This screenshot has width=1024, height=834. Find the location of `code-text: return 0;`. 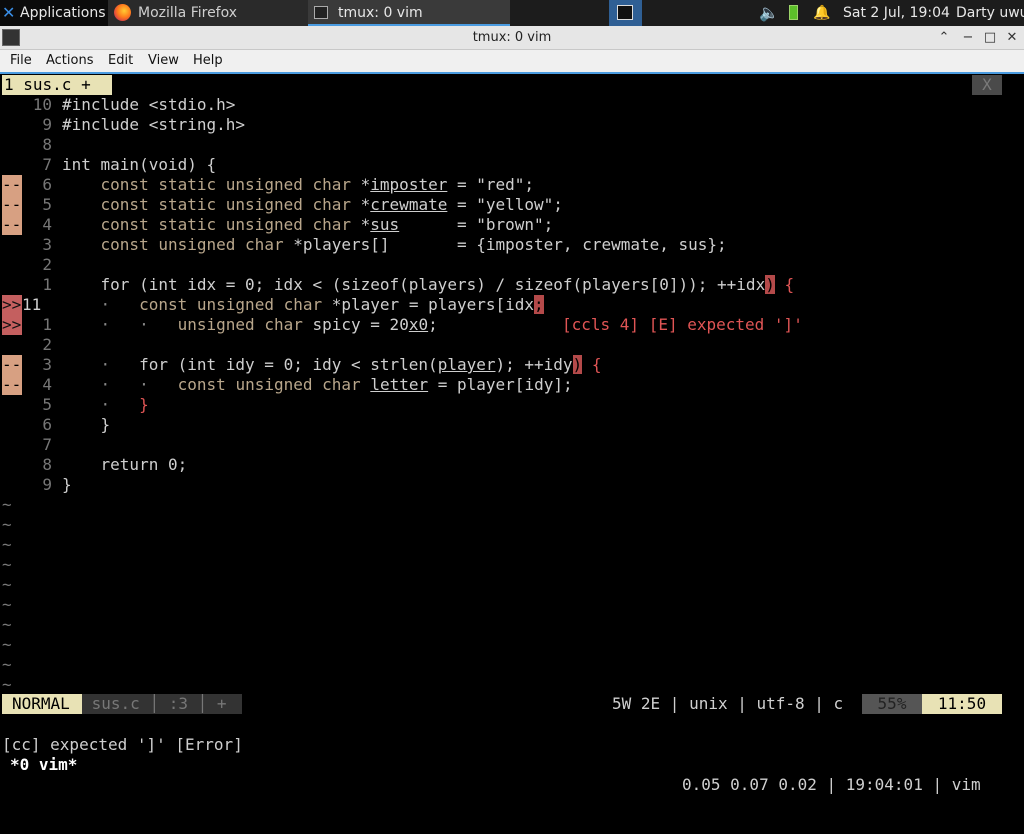

code-text: return 0; is located at coordinates (125, 464).